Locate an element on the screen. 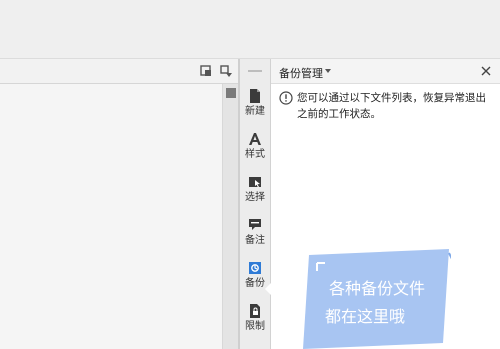 This screenshot has height=349, width=500. sidebar-item-label: 选择 is located at coordinates (255, 197).